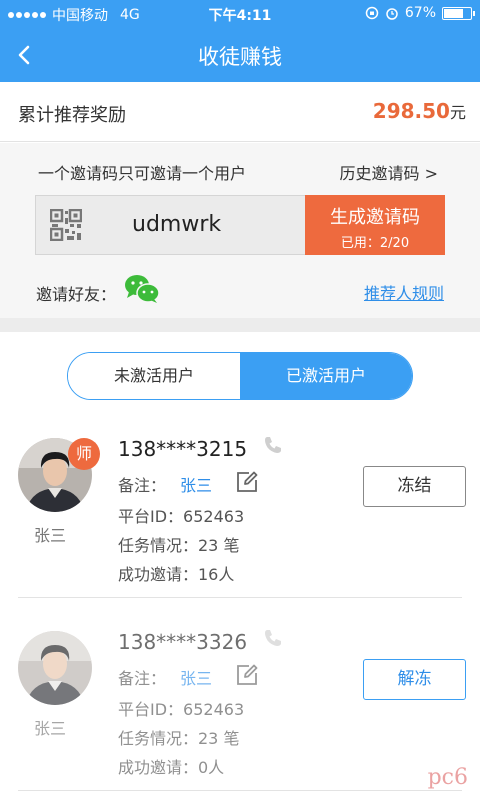 The width and height of the screenshot is (480, 800). I want to click on status-right: 67%, so click(420, 13).